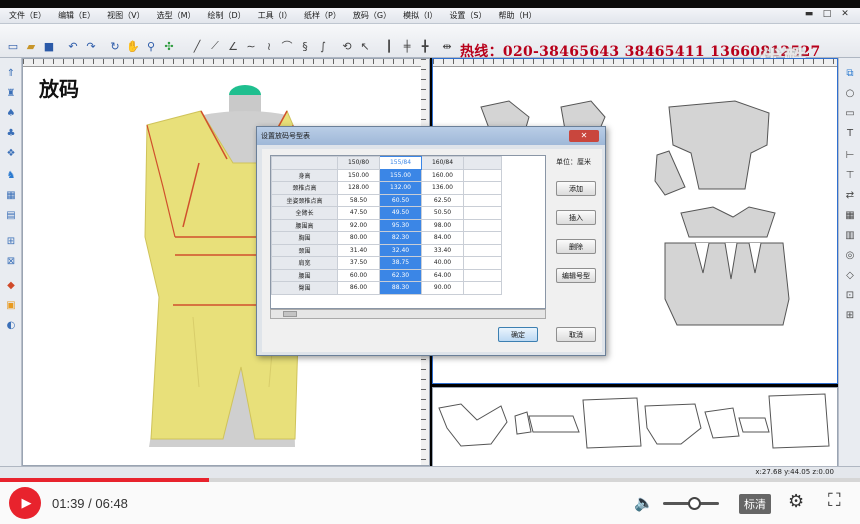 The height and width of the screenshot is (524, 860). I want to click on table-cell: 32.40, so click(400, 250).